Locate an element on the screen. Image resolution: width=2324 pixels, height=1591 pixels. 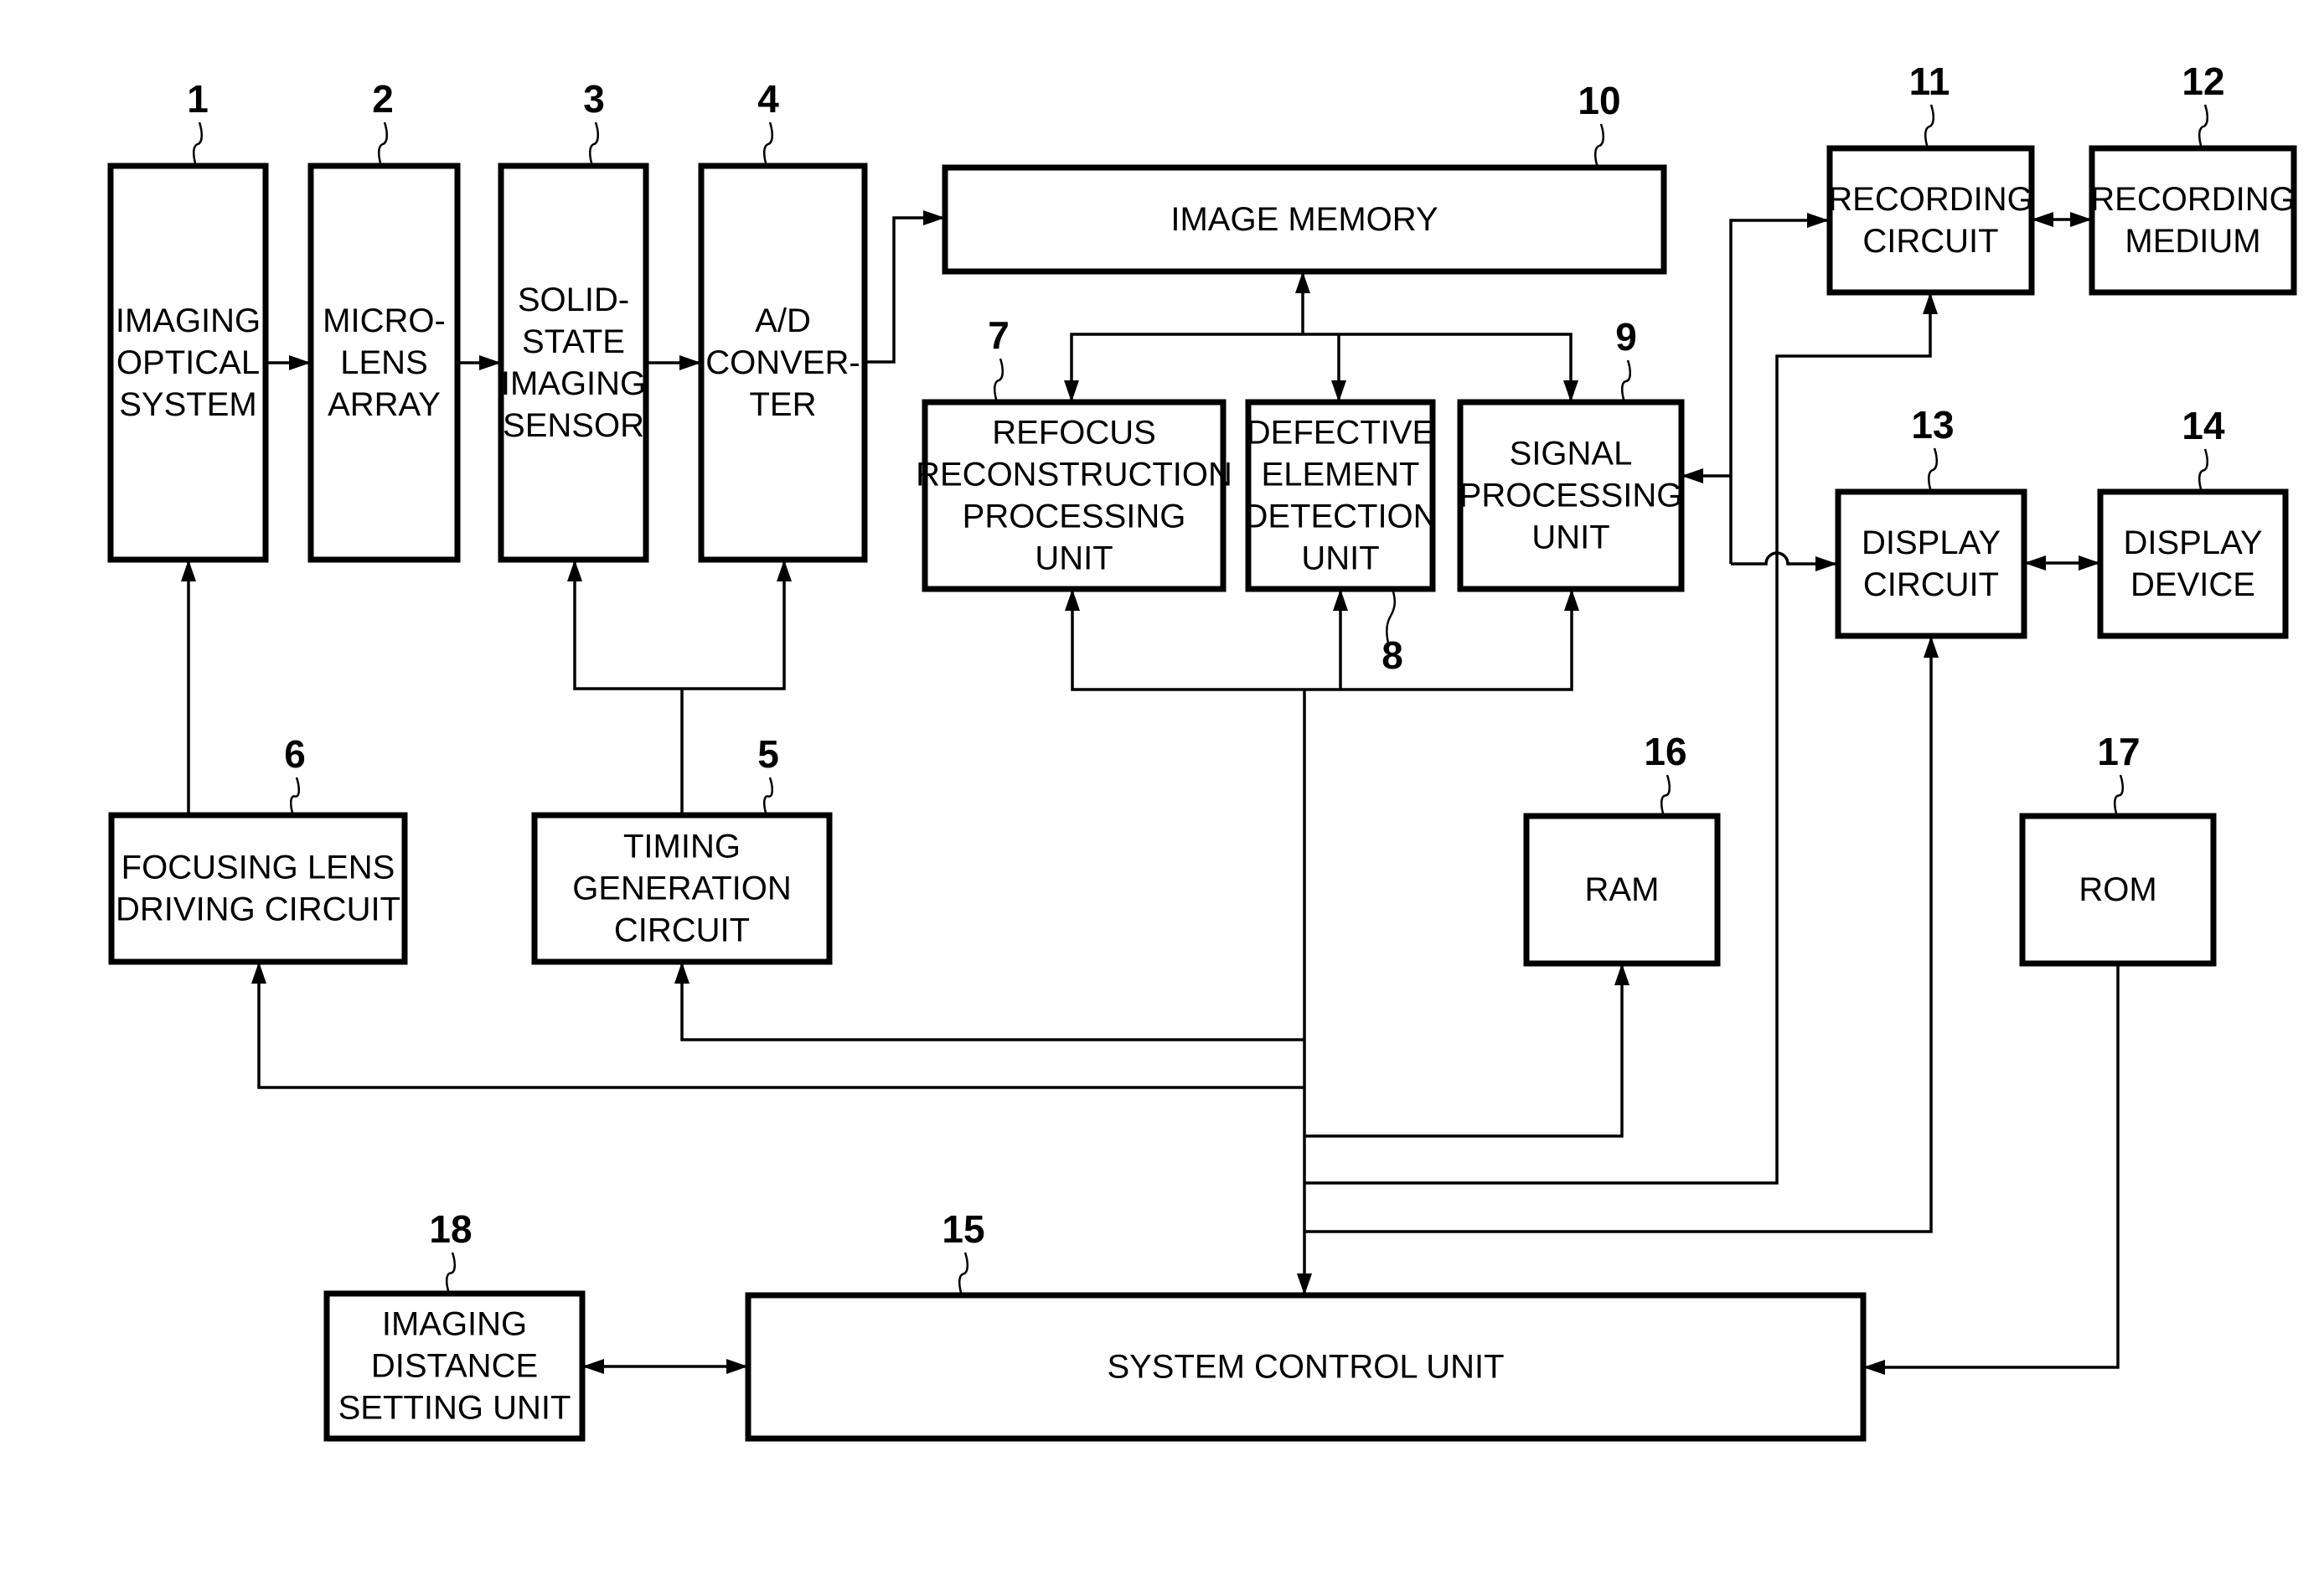
block-label-line: OPTICAL is located at coordinates (188, 362).